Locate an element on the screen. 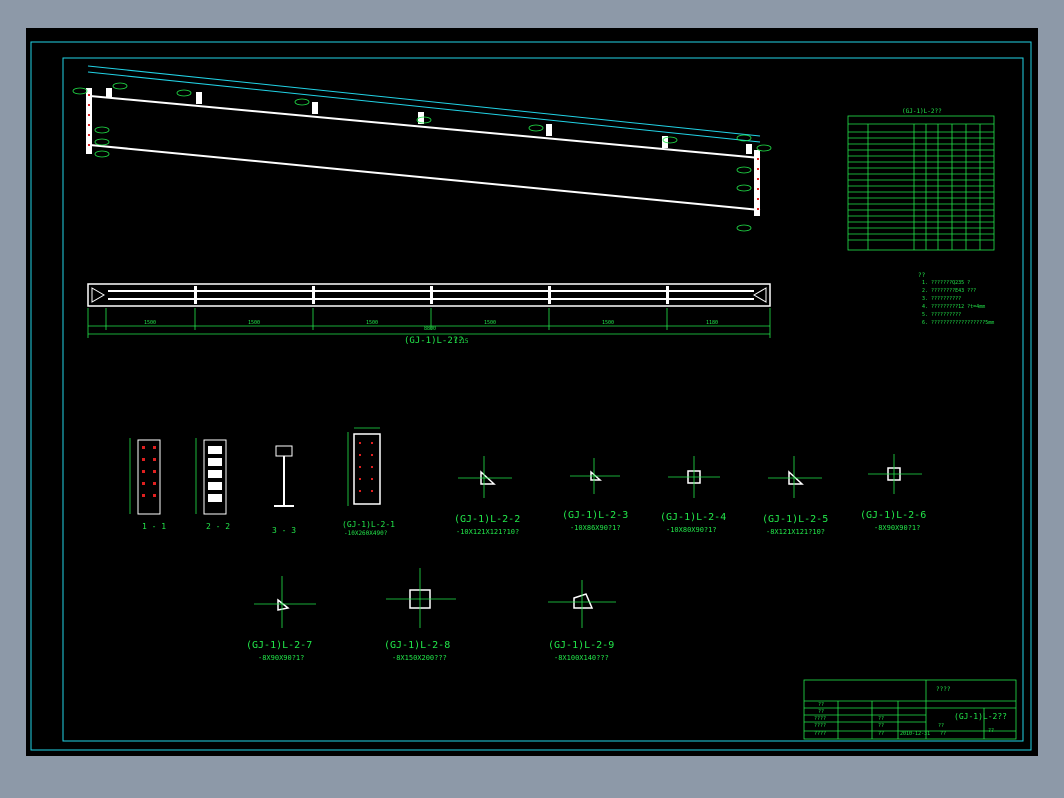 The height and width of the screenshot is (798, 1064). beam-elevation is located at coordinates (422, 148).